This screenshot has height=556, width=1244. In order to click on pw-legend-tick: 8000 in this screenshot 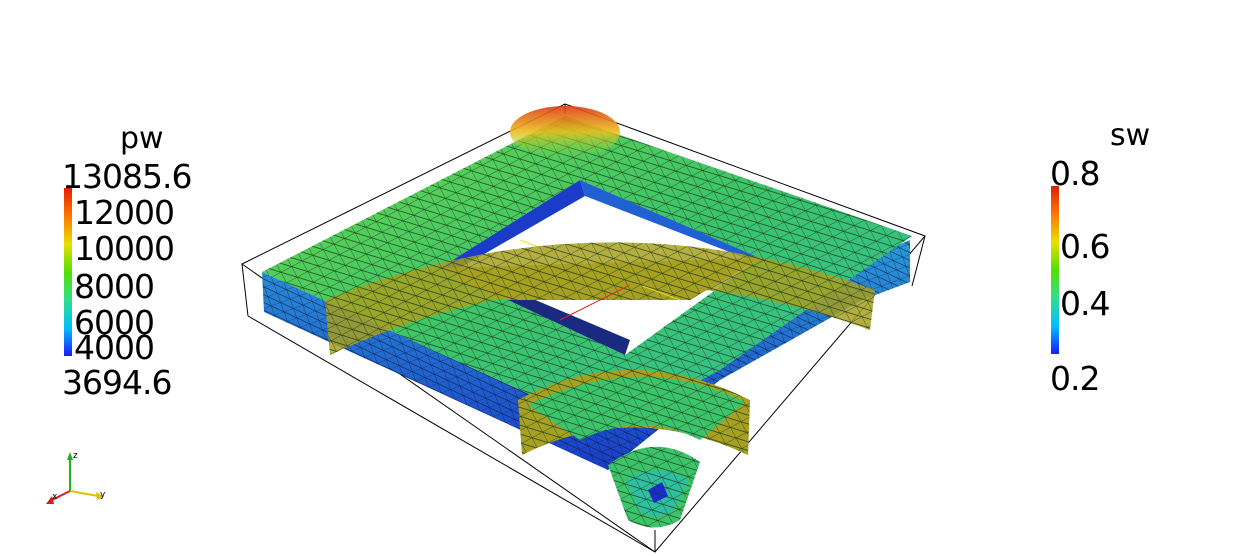, I will do `click(114, 286)`.